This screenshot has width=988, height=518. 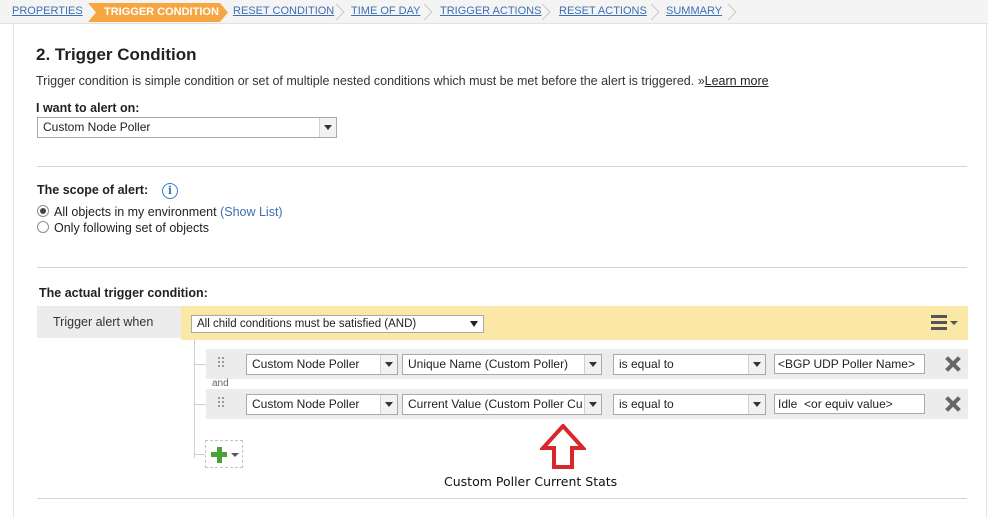 What do you see at coordinates (158, 12) in the screenshot?
I see `step-trigger-condition: TRIGGER CONDITION` at bounding box center [158, 12].